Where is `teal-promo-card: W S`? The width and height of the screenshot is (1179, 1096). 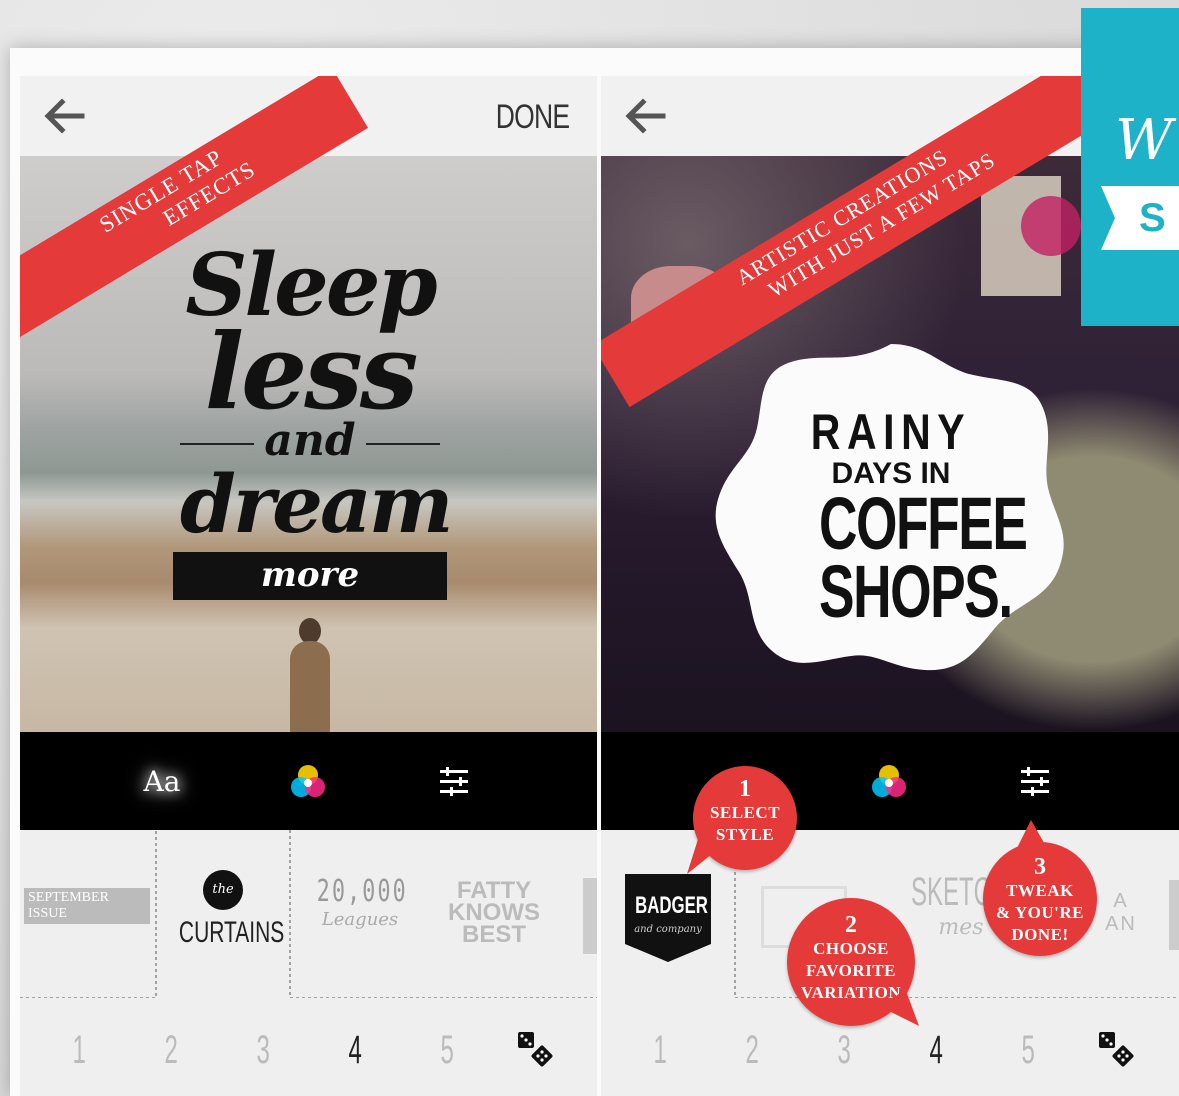 teal-promo-card: W S is located at coordinates (1130, 167).